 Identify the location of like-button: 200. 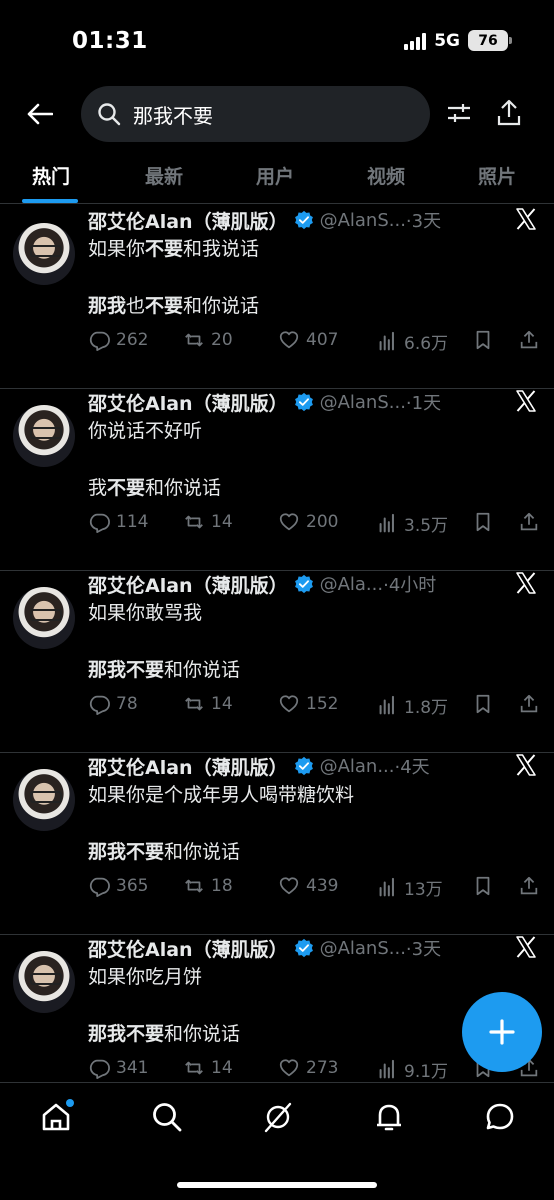
(308, 522).